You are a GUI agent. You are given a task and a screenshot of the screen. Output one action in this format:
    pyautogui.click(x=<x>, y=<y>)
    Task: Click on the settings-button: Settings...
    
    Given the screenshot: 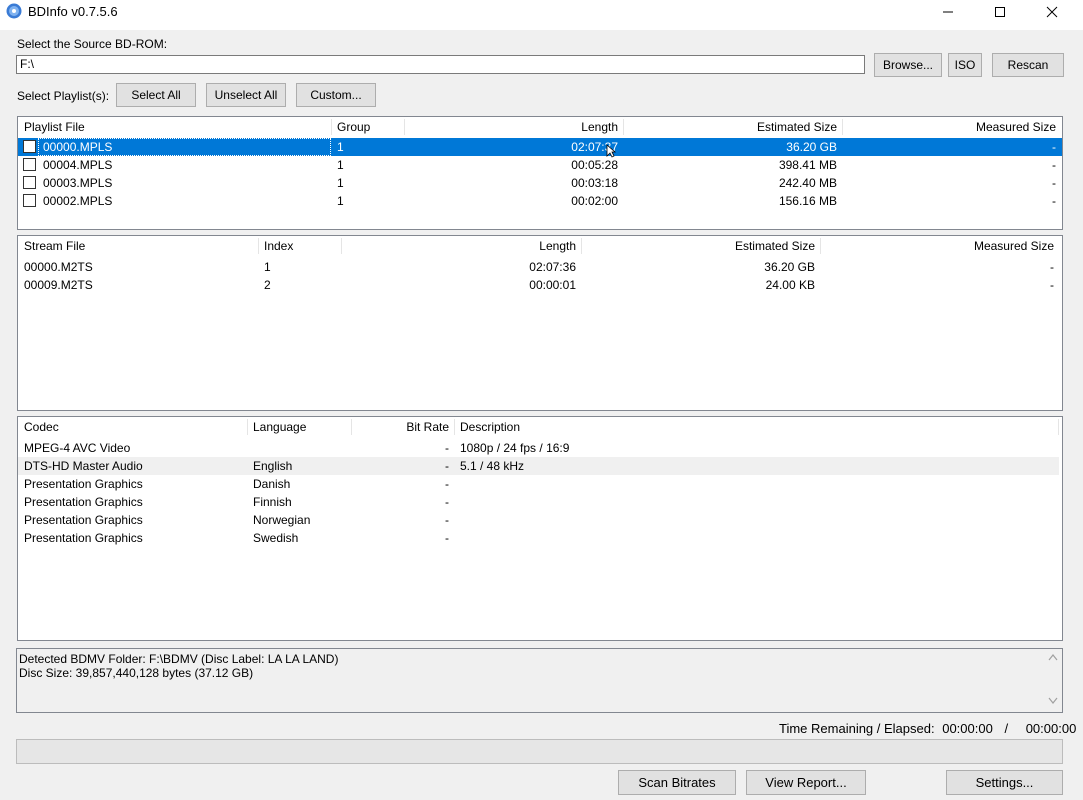 What is the action you would take?
    pyautogui.click(x=1004, y=782)
    